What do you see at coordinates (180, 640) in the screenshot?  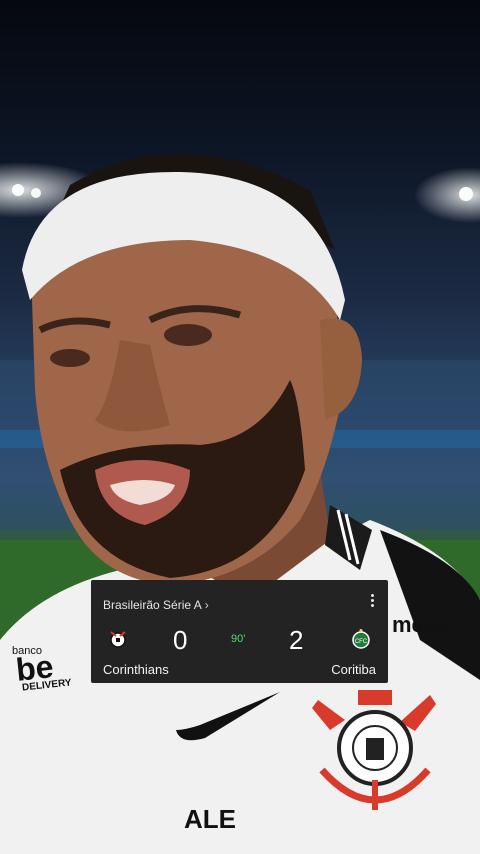 I see `home-score: 0` at bounding box center [180, 640].